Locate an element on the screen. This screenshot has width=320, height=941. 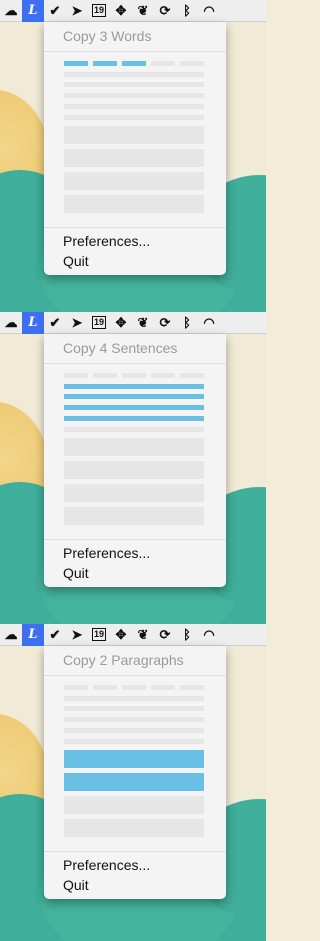
copy-menu-title: Copy 4 Sentences is located at coordinates (120, 348).